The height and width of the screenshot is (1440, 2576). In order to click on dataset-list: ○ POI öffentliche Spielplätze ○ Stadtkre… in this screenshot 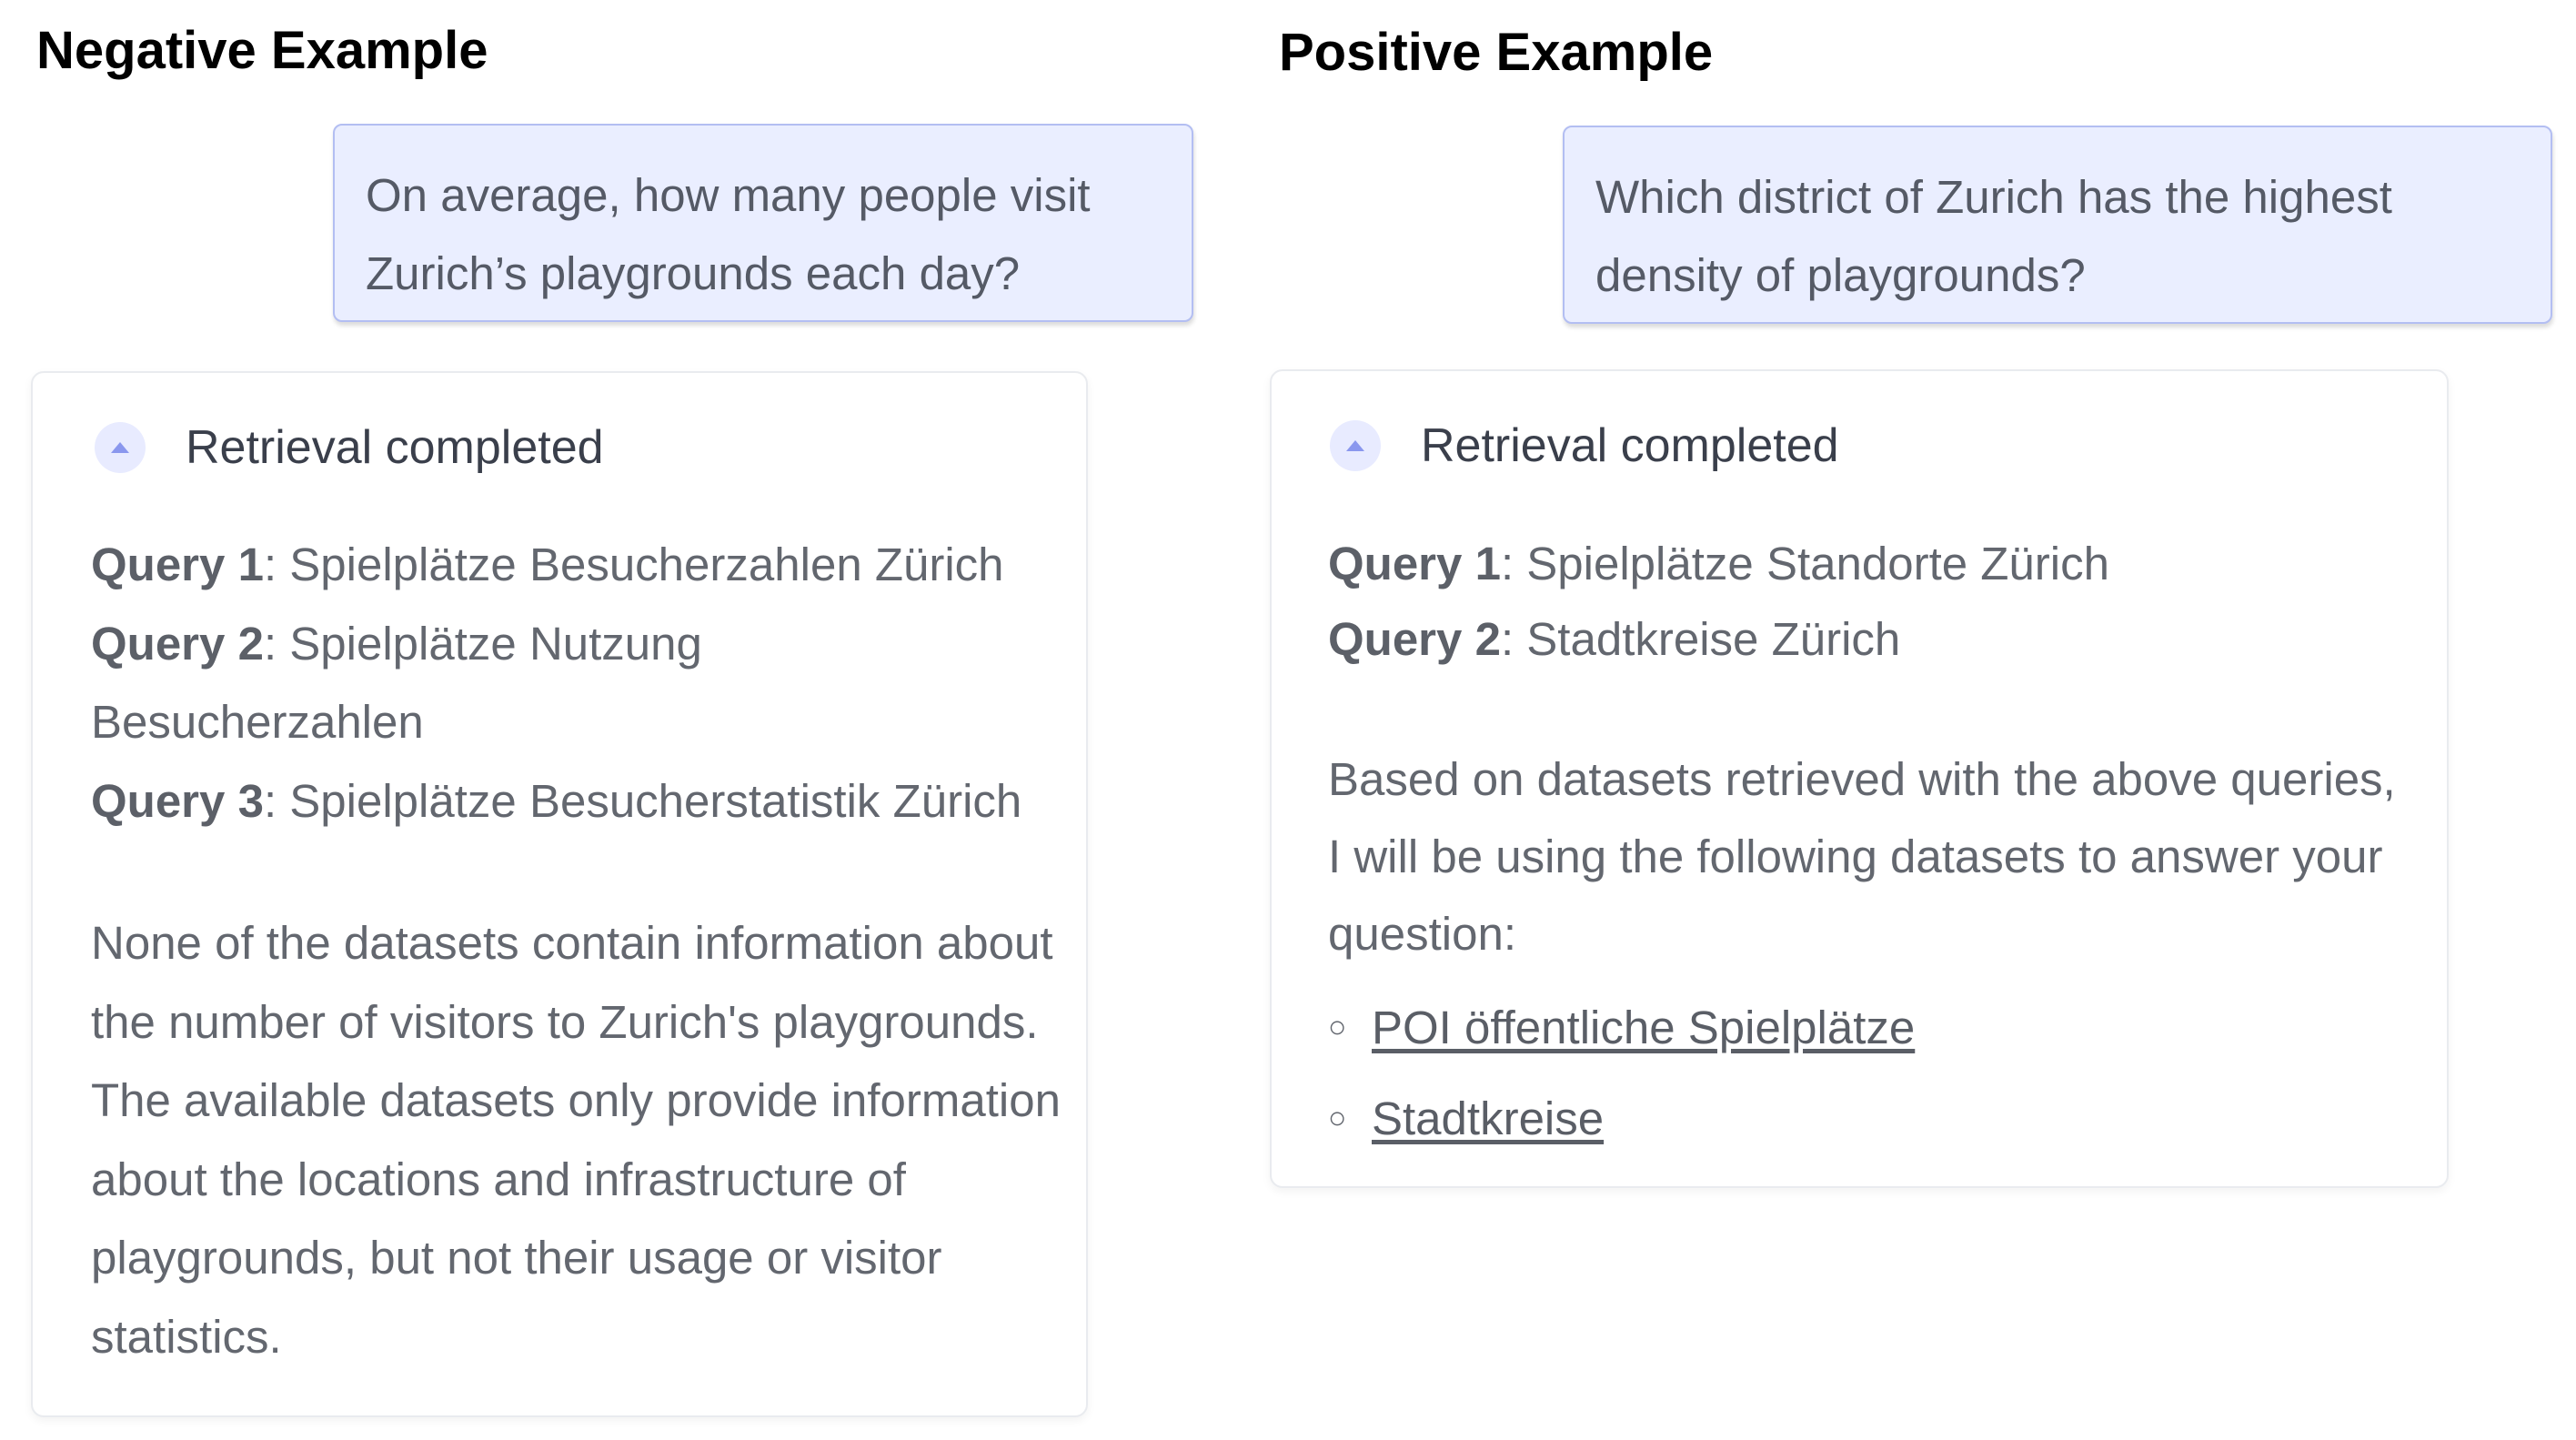, I will do `click(1883, 1072)`.